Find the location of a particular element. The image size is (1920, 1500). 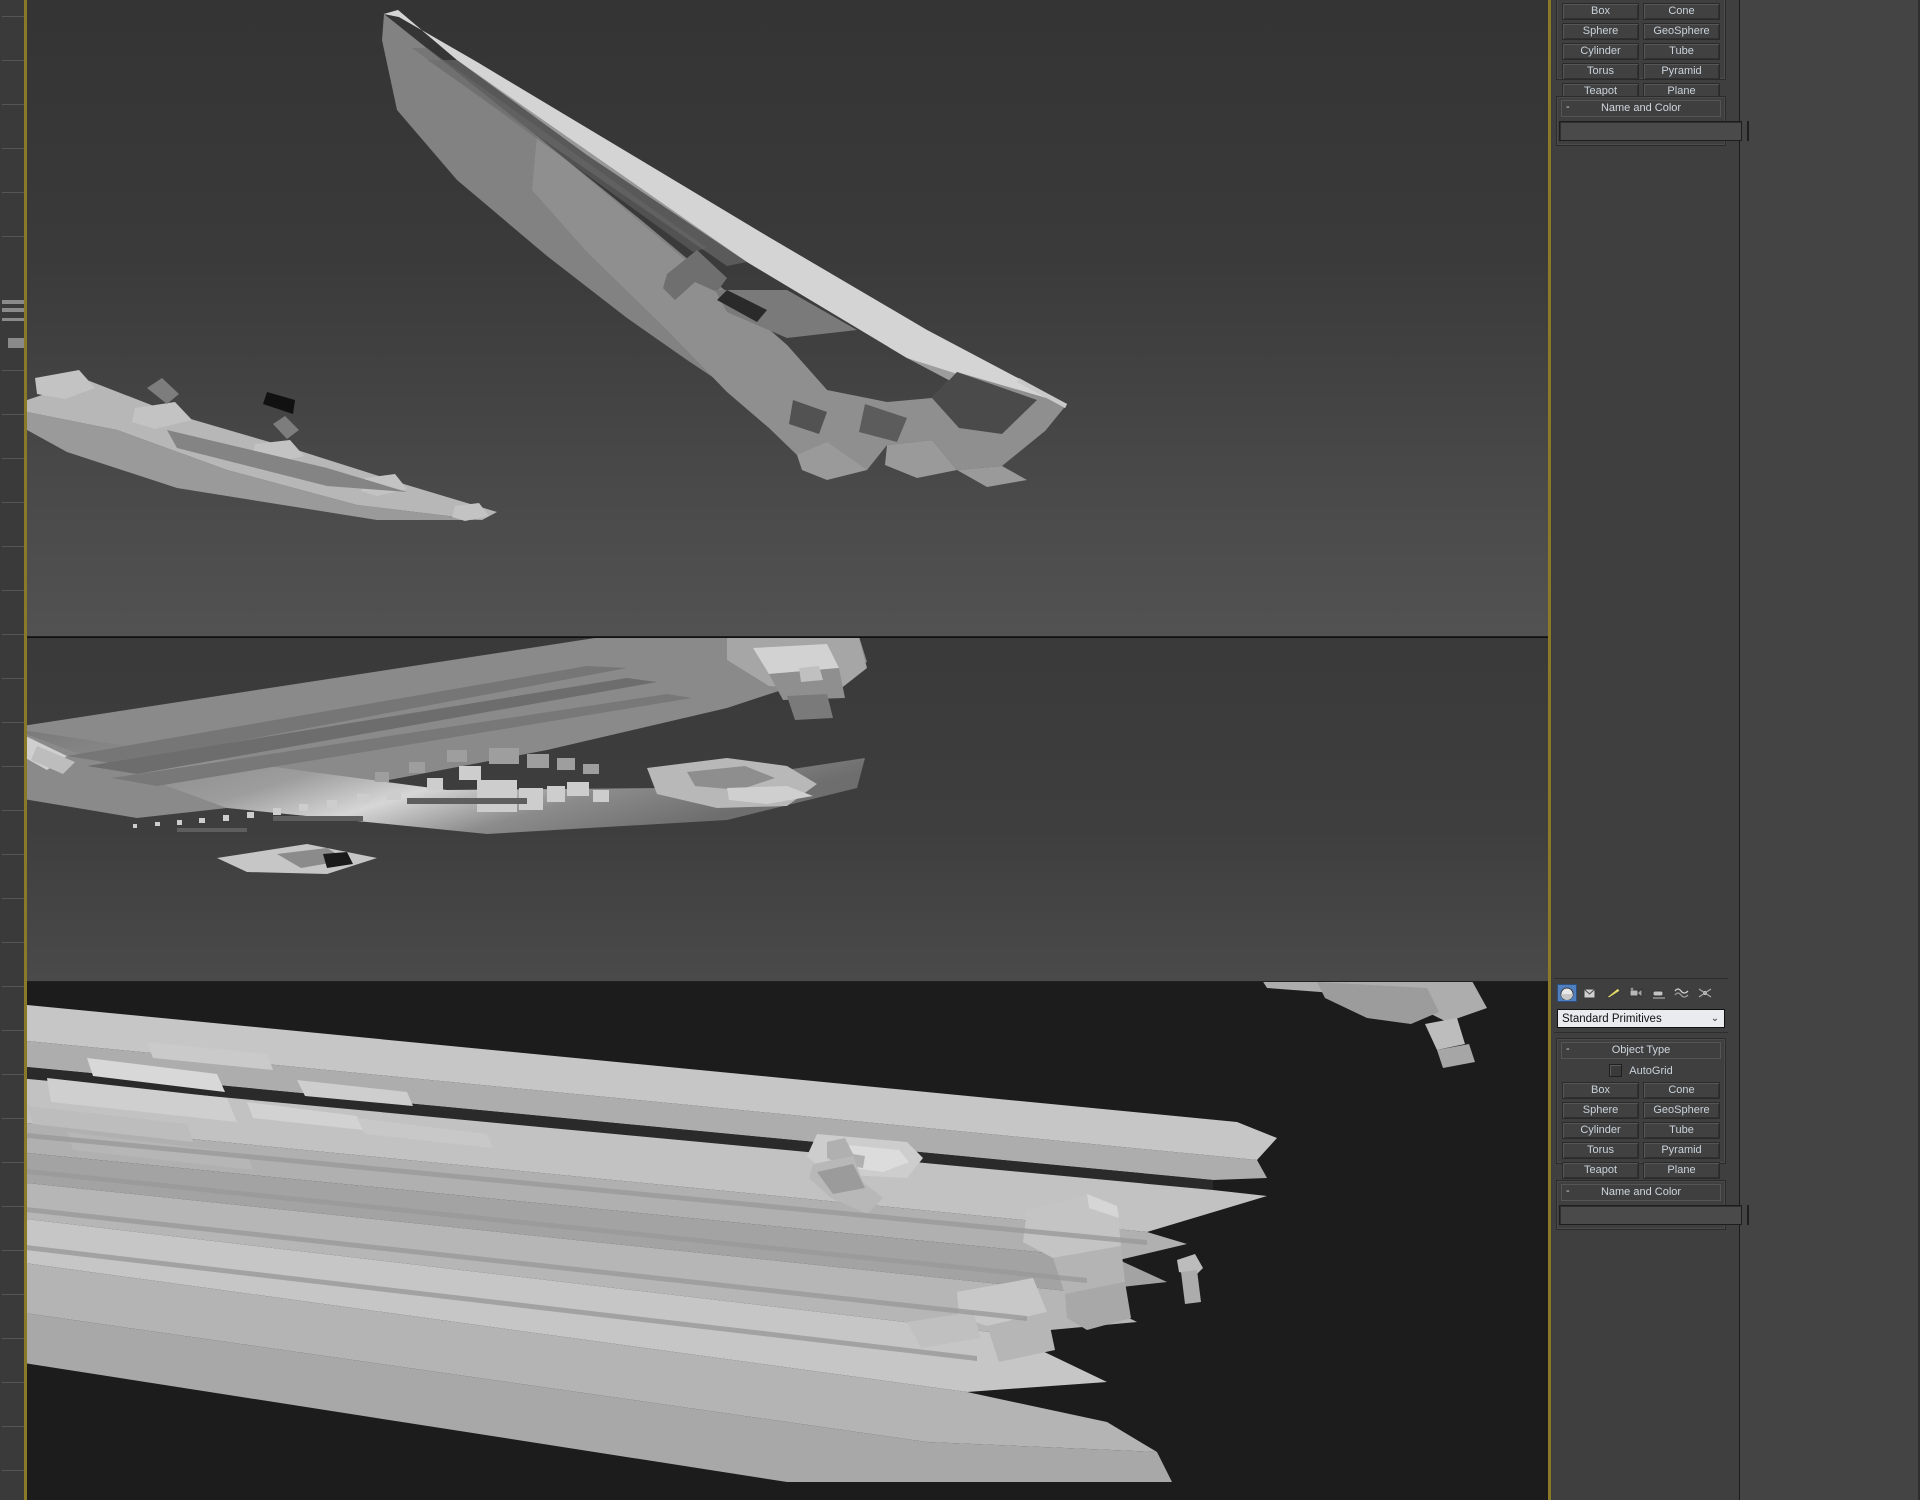

active-viewport-border-left is located at coordinates (25, 750).